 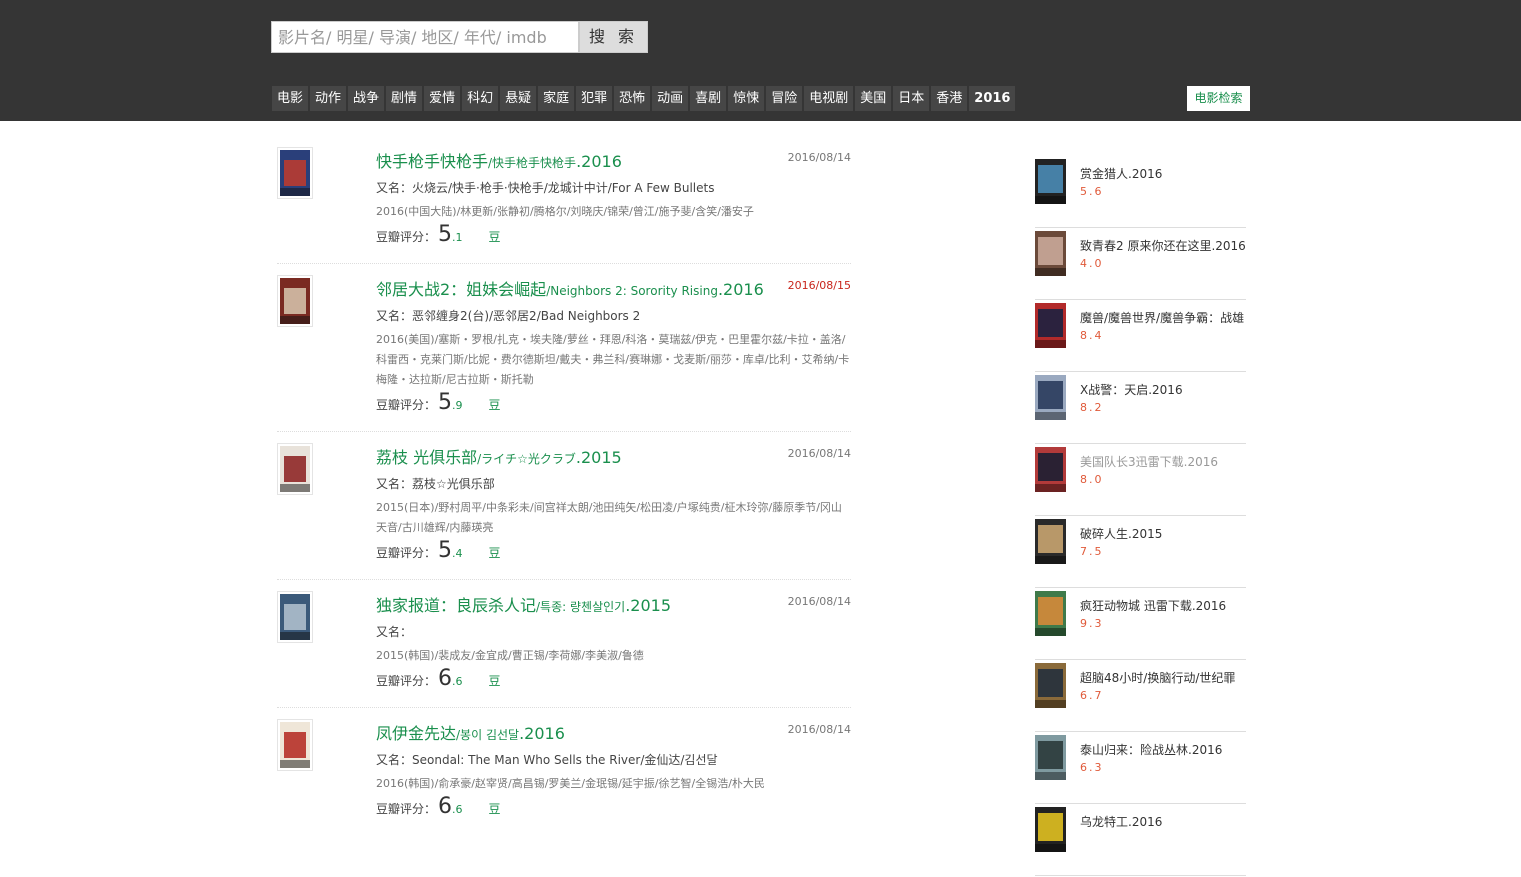 I want to click on nav-item: 电视剧, so click(x=829, y=98).